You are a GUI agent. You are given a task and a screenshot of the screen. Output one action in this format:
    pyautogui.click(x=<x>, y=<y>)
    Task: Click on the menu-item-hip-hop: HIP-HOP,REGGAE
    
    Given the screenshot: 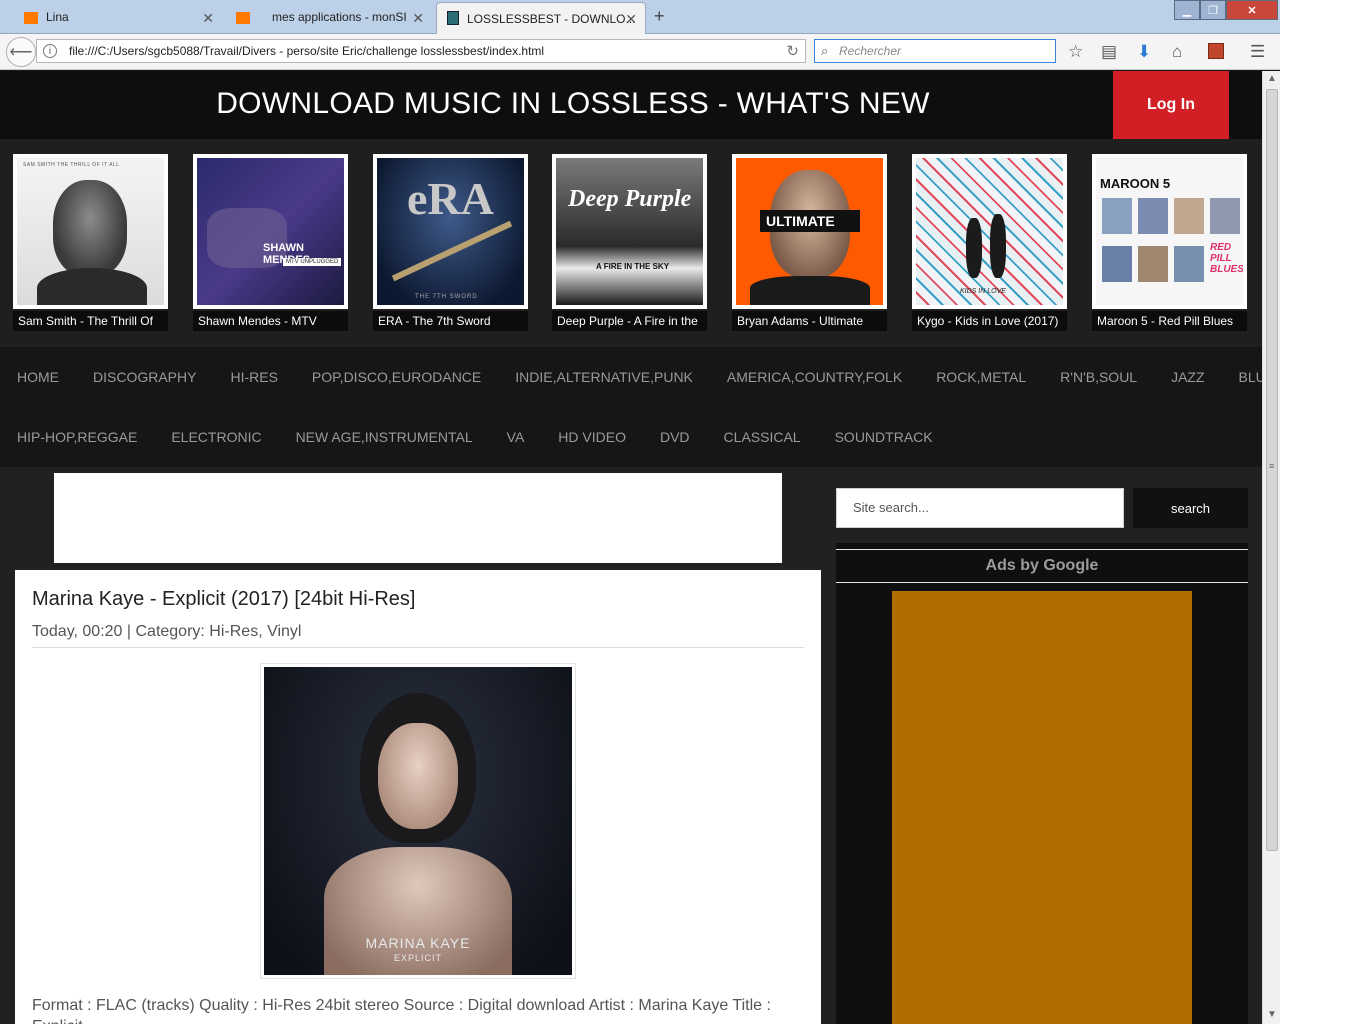 What is the action you would take?
    pyautogui.click(x=77, y=437)
    